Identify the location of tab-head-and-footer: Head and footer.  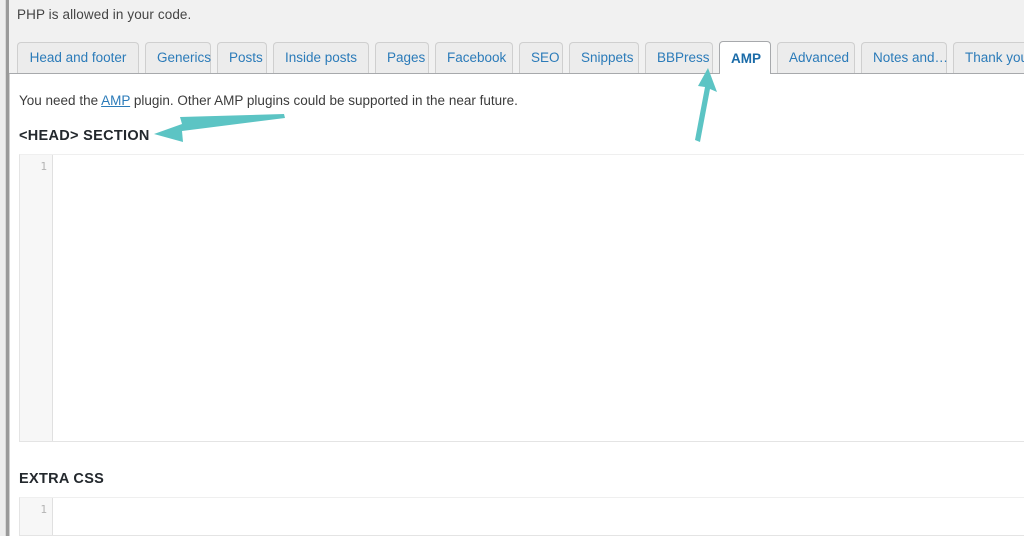
(78, 57).